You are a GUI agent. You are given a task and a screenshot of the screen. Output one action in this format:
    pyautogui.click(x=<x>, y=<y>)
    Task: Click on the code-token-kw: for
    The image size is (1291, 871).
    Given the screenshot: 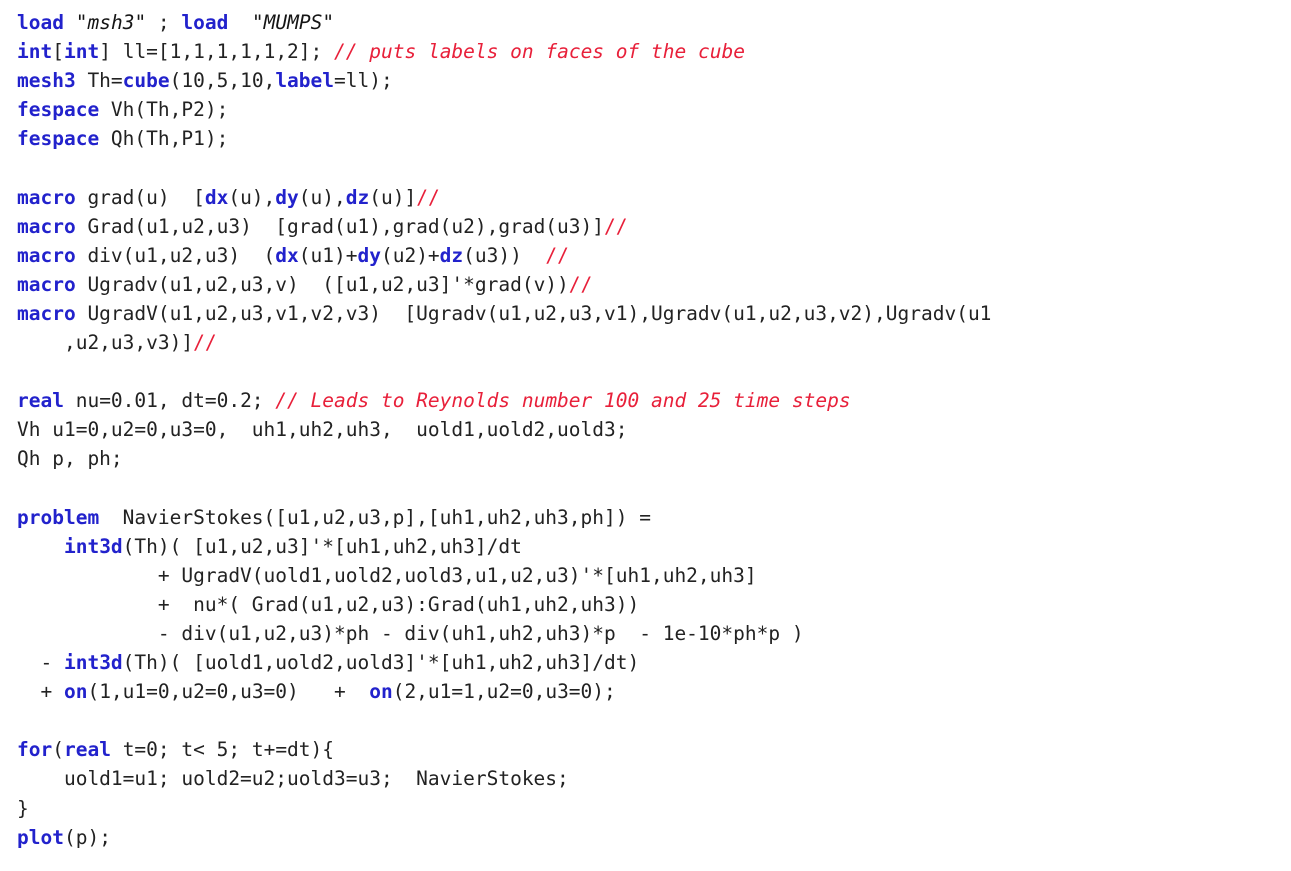 What is the action you would take?
    pyautogui.click(x=35, y=750)
    